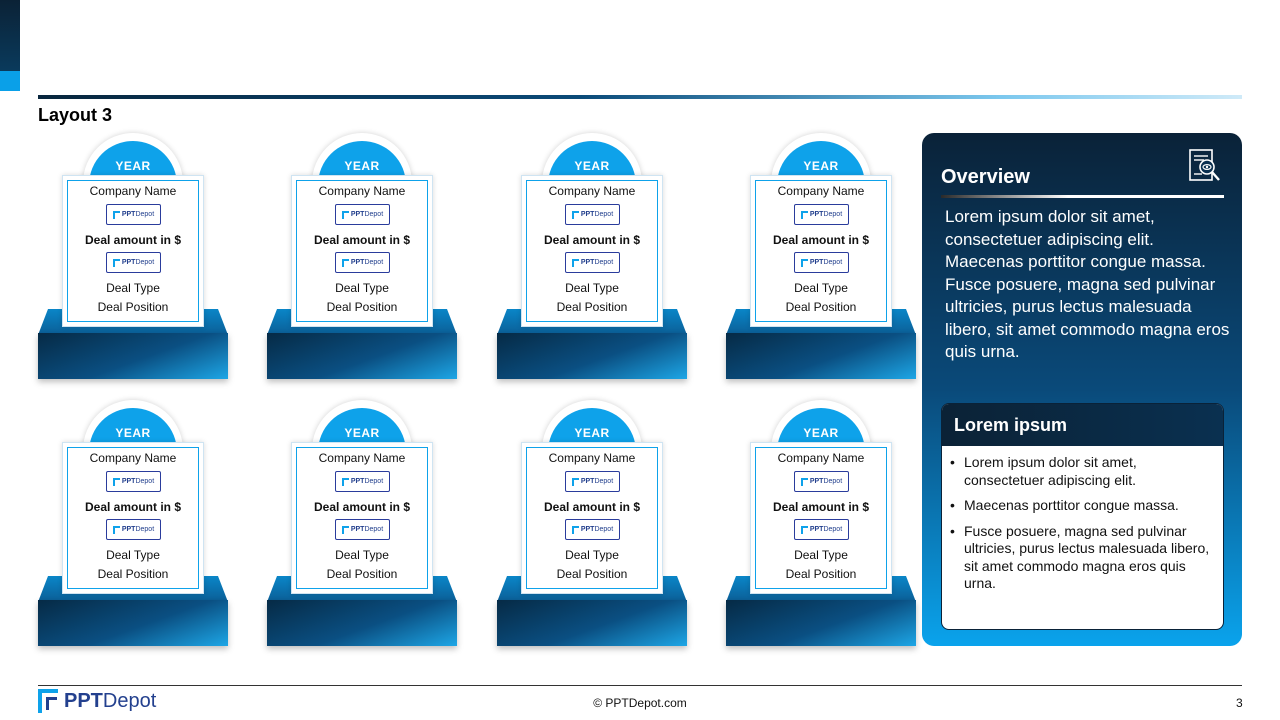 The image size is (1280, 720). What do you see at coordinates (1081, 506) in the screenshot?
I see `bullet-item: Maecenas porttitor congue massa.` at bounding box center [1081, 506].